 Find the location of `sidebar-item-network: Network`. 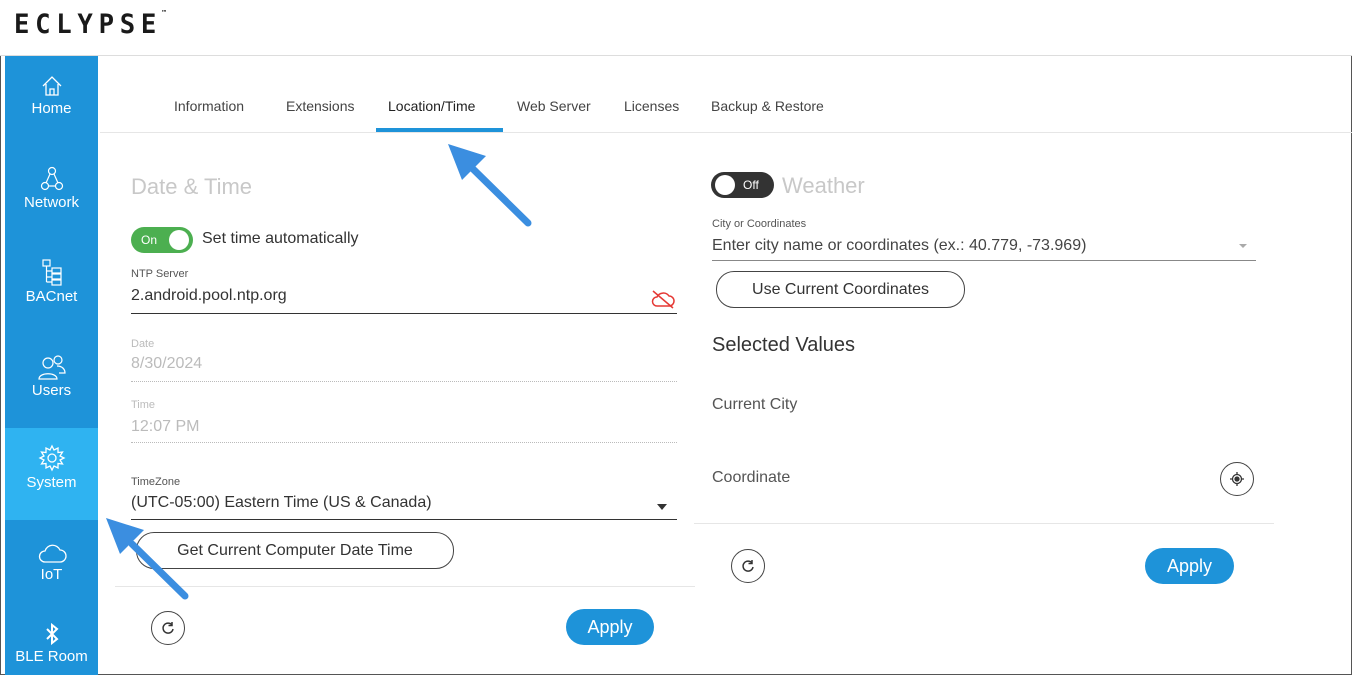

sidebar-item-network: Network is located at coordinates (51, 196).